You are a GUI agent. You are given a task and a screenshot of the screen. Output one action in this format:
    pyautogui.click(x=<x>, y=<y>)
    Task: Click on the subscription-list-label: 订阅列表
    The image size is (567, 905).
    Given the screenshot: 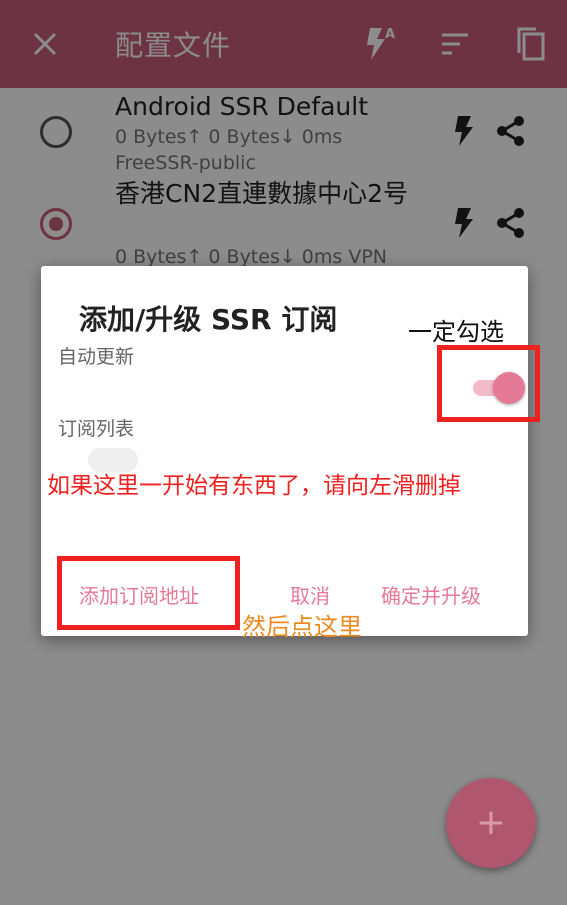 What is the action you would take?
    pyautogui.click(x=96, y=429)
    